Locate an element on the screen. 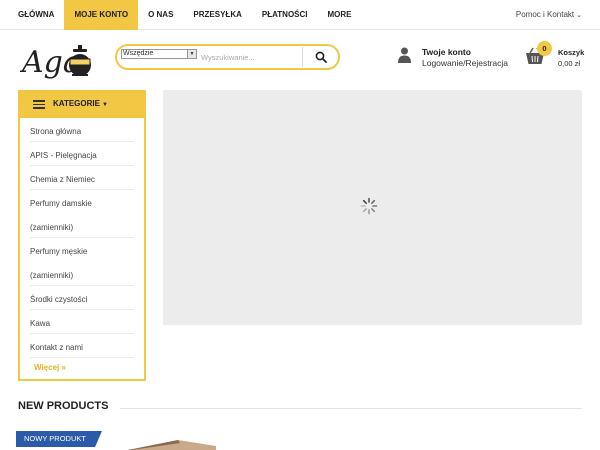  search-input is located at coordinates (251, 57).